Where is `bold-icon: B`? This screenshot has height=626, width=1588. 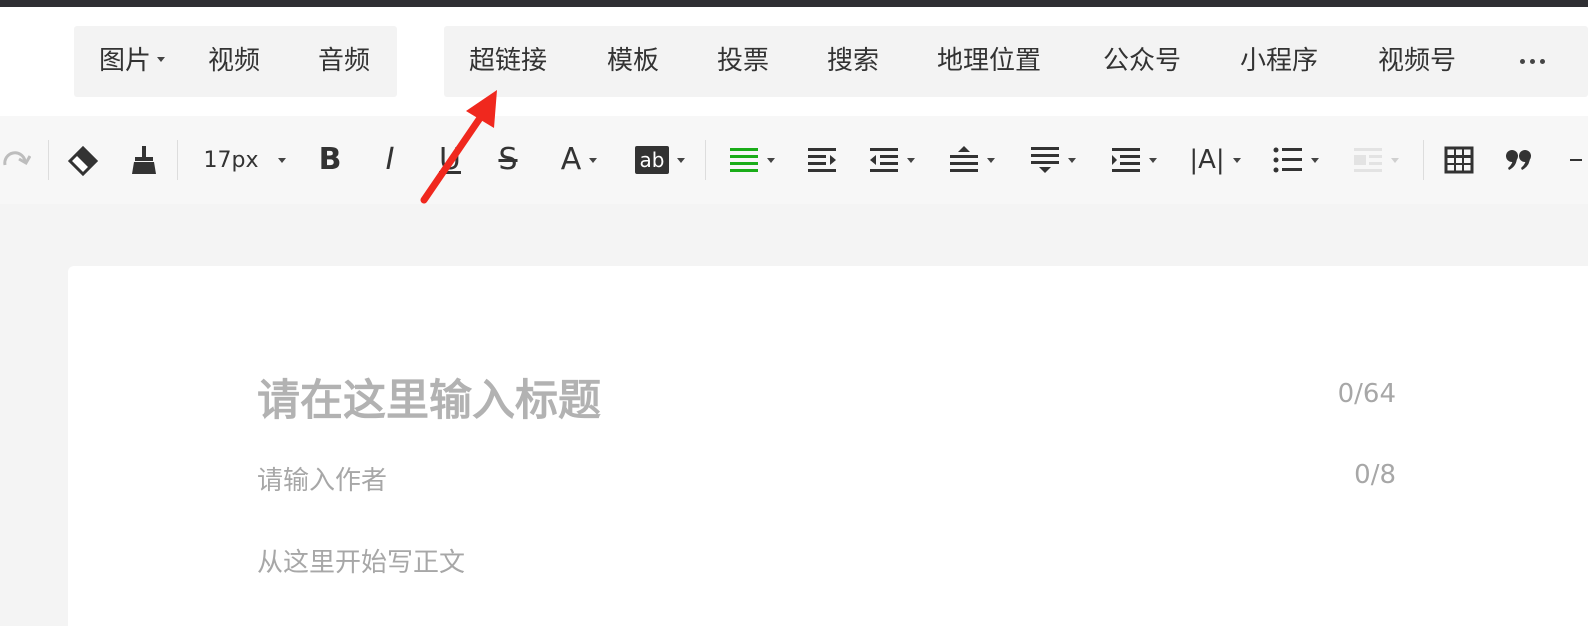
bold-icon: B is located at coordinates (330, 160).